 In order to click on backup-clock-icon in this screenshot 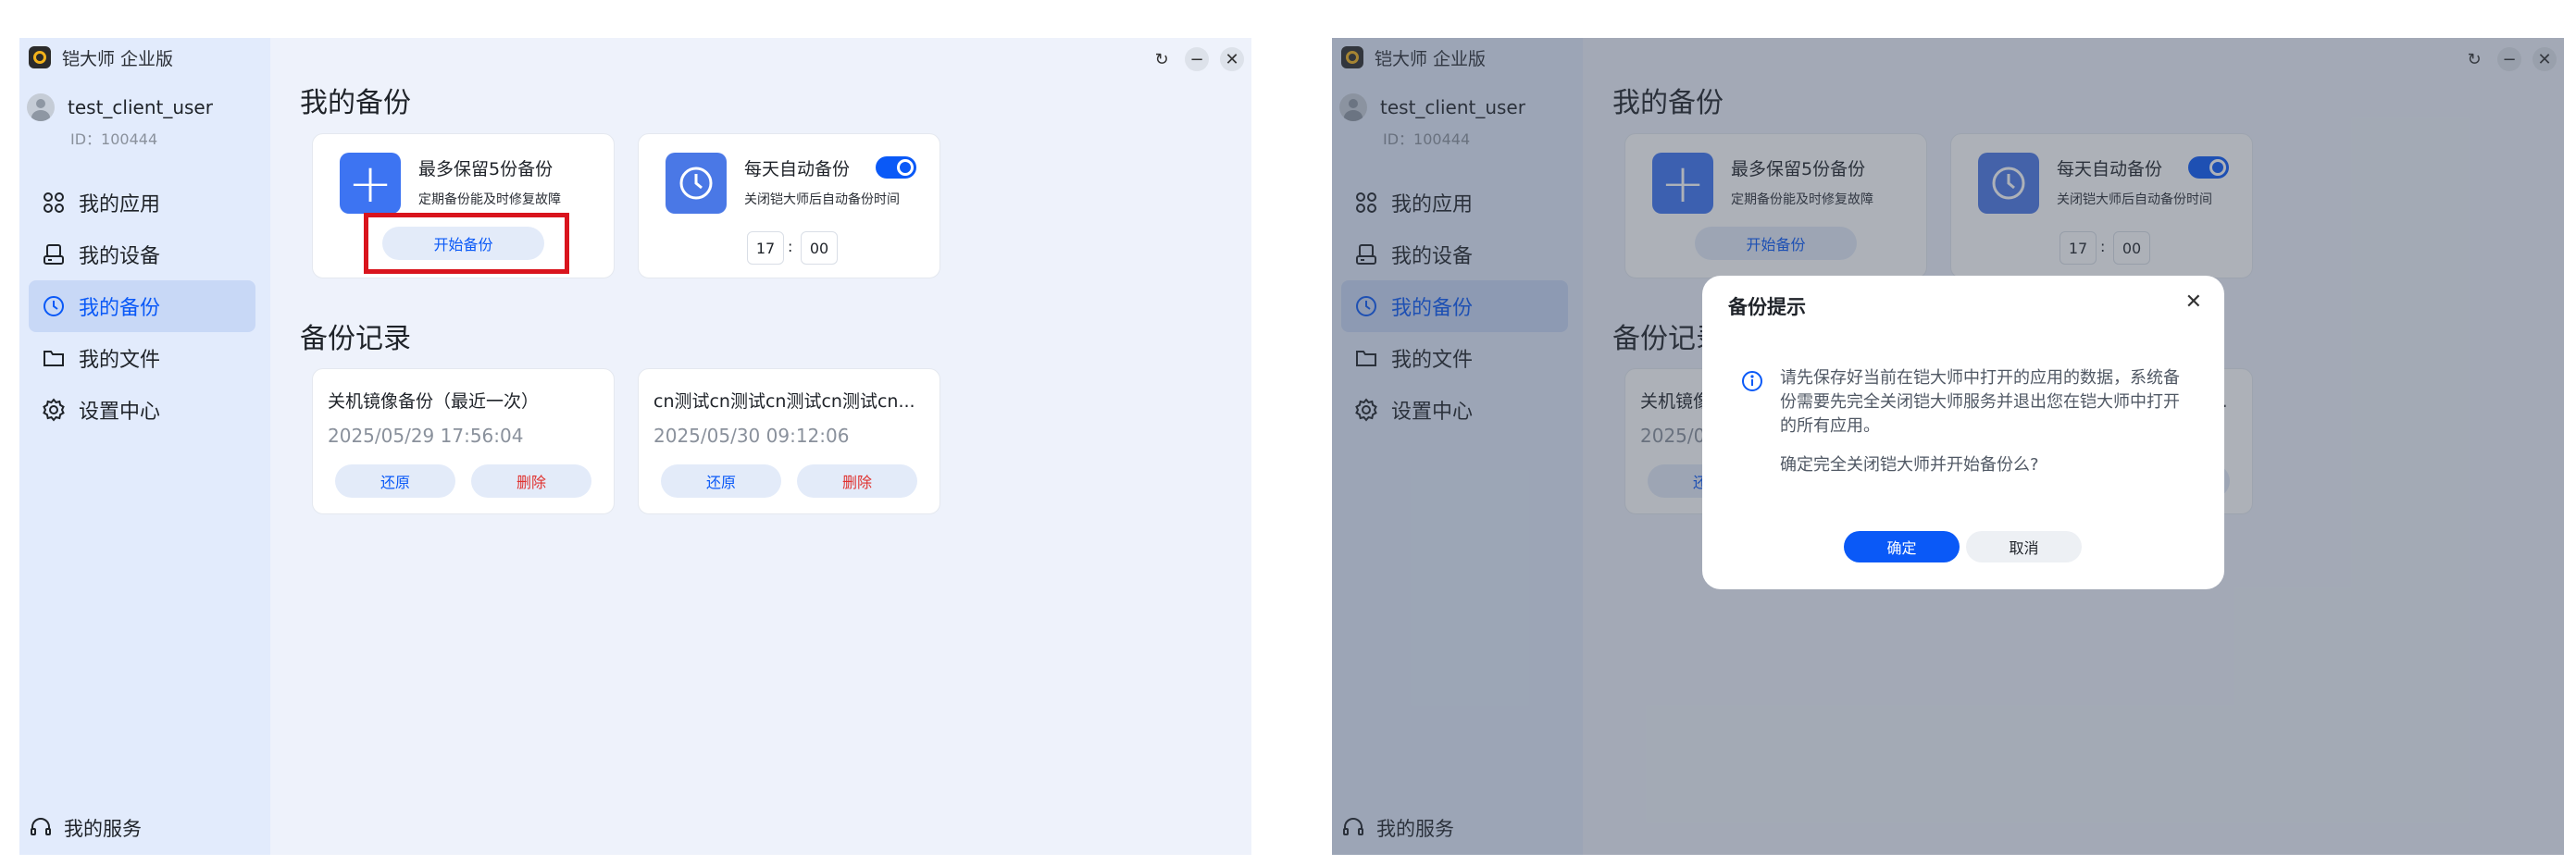, I will do `click(54, 306)`.